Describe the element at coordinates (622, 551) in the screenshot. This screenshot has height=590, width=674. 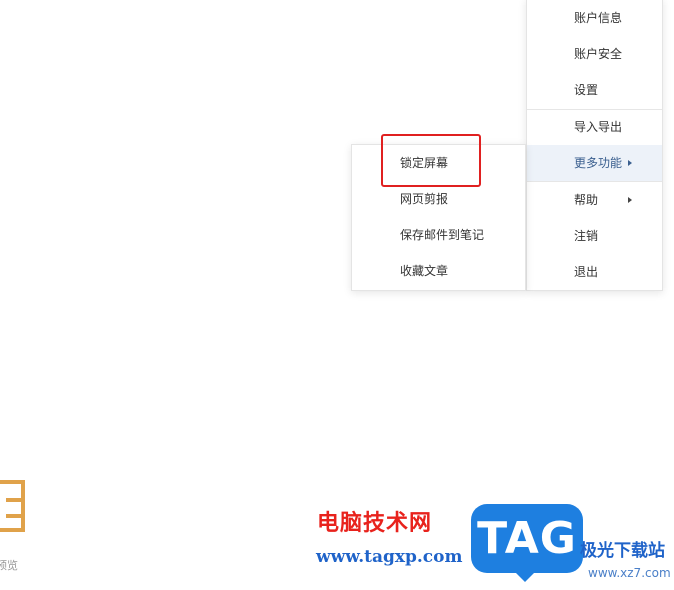
I see `watermark-download-site: 极光下载站` at that location.